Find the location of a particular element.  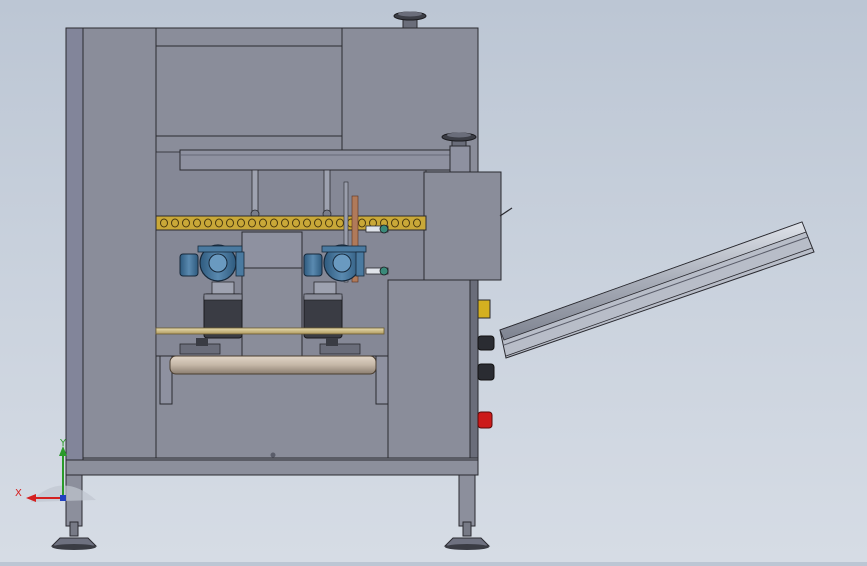

top-handwheel is located at coordinates (410, 20).